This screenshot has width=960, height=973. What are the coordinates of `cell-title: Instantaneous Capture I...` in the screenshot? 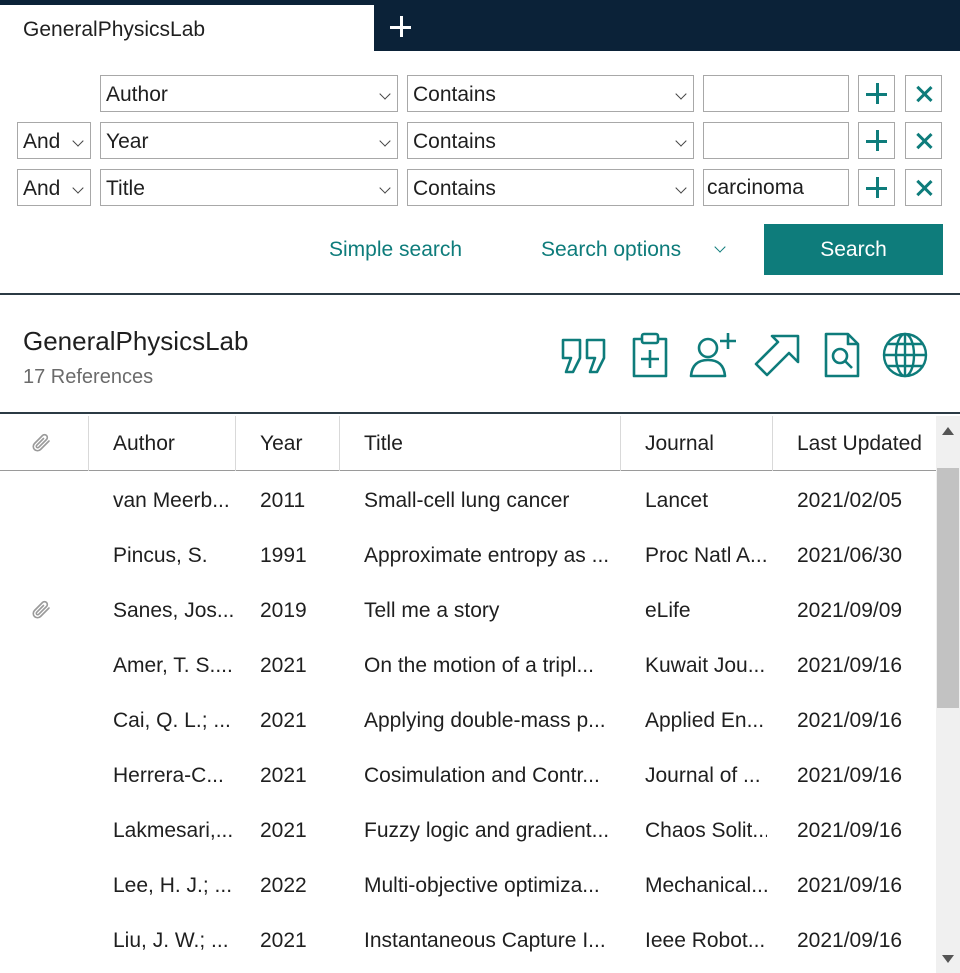 It's located at (485, 940).